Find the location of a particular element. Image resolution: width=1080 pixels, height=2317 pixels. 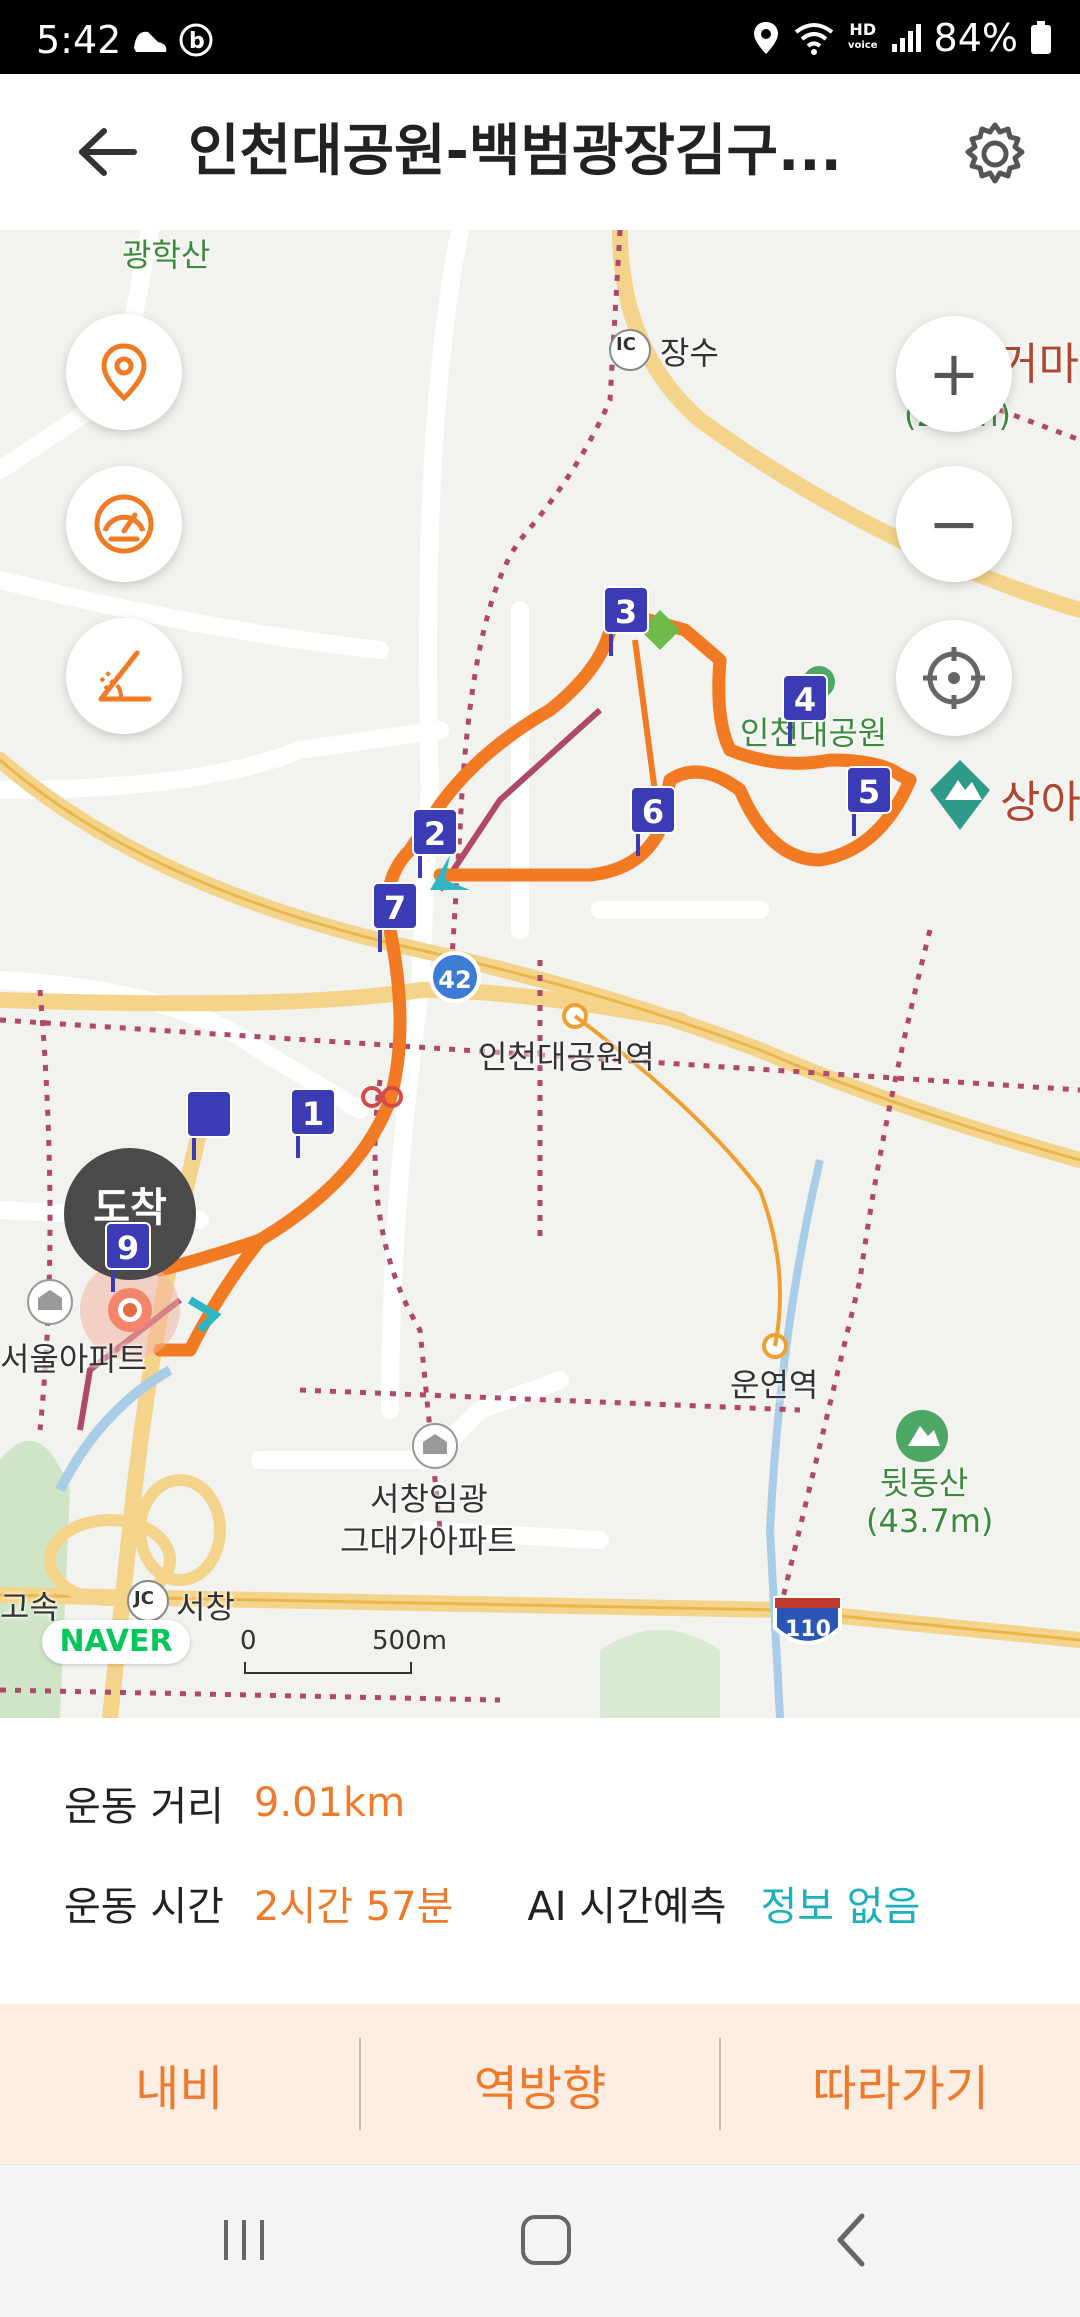

reverse-button: 역방향 is located at coordinates (540, 2084).